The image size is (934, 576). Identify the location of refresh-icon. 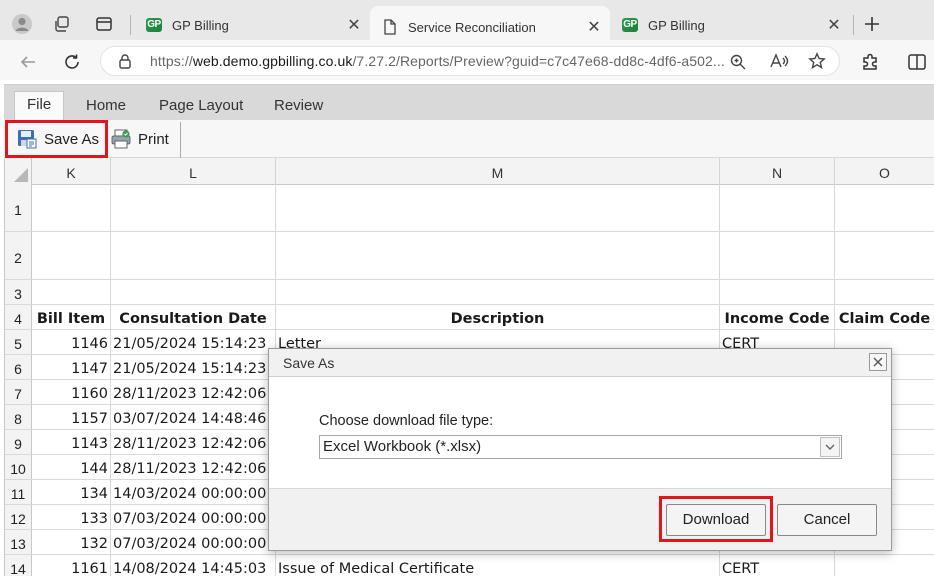
(72, 62).